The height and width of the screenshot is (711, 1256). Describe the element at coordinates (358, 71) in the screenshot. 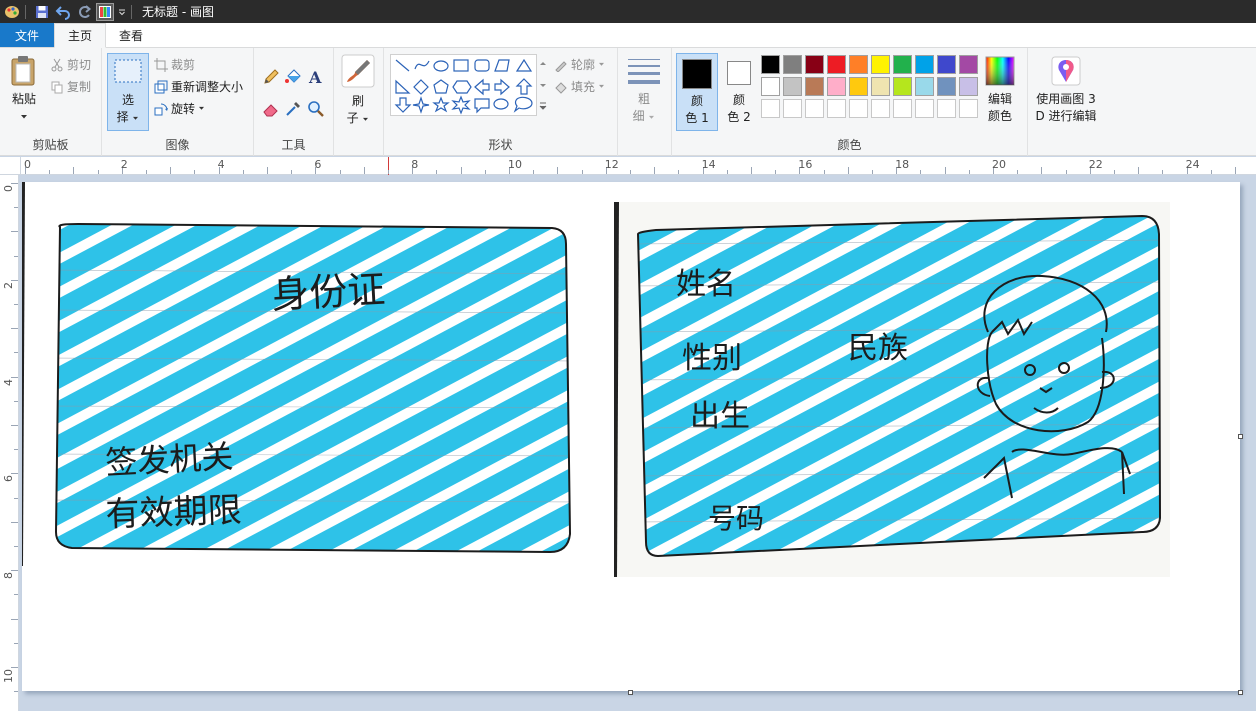

I see `brush-icon` at that location.